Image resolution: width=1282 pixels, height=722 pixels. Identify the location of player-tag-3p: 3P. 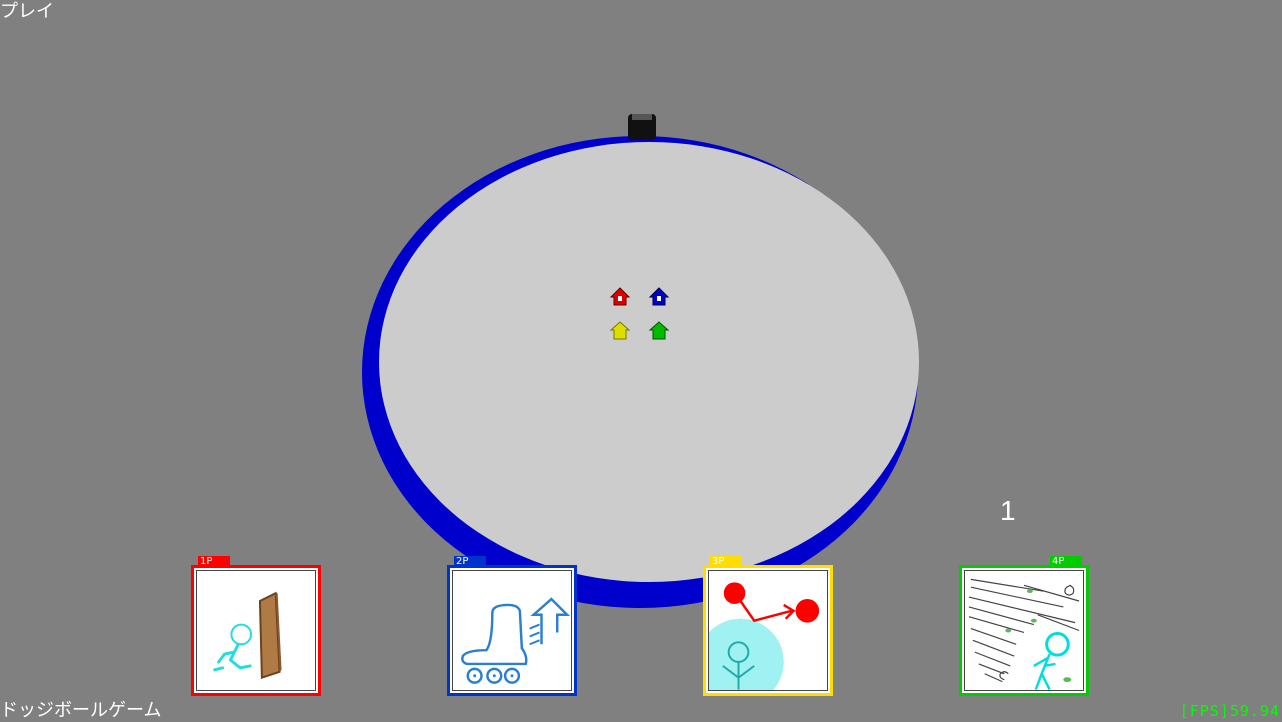
(726, 562).